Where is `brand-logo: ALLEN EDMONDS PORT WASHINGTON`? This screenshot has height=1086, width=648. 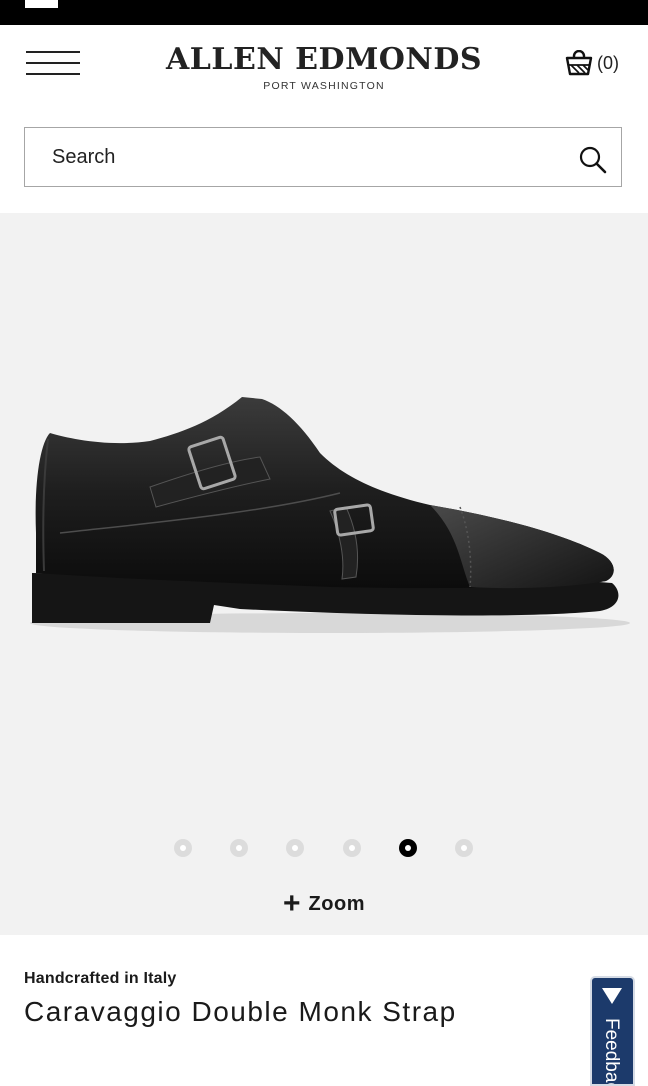 brand-logo: ALLEN EDMONDS PORT WASHINGTON is located at coordinates (324, 67).